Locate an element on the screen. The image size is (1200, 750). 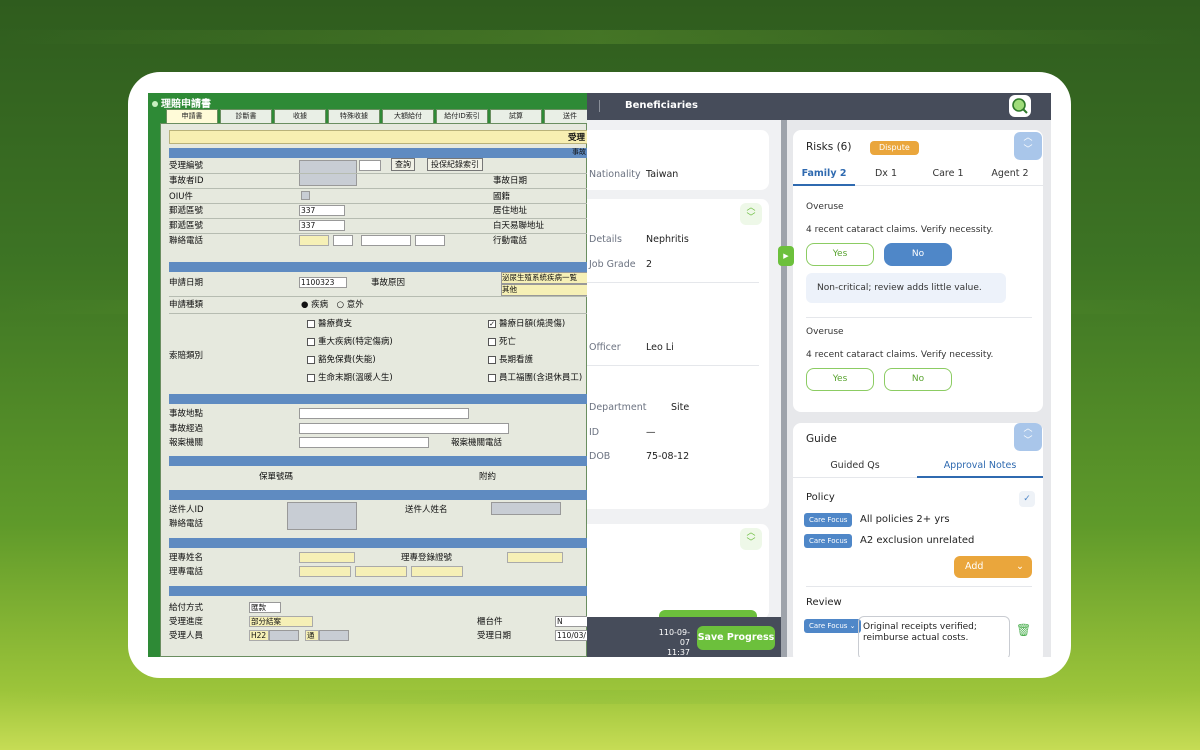
sender-name-label: 送件人姓名 is located at coordinates (426, 510).